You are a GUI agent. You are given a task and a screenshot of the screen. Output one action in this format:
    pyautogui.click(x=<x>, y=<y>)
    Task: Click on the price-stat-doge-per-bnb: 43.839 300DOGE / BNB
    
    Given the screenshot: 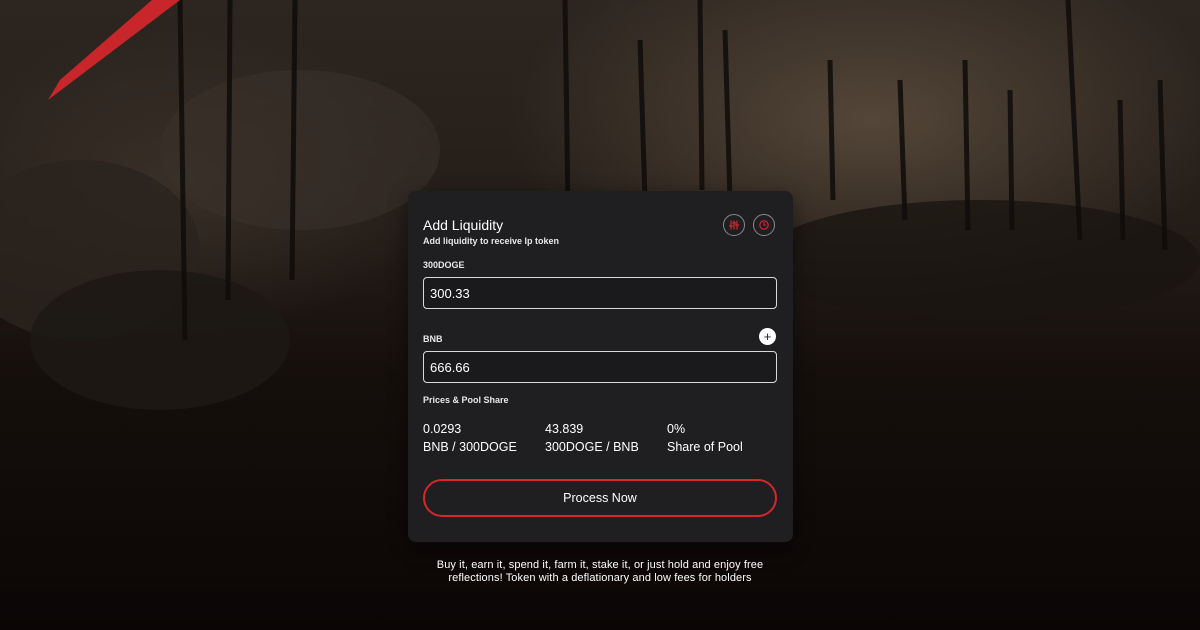 What is the action you would take?
    pyautogui.click(x=592, y=438)
    